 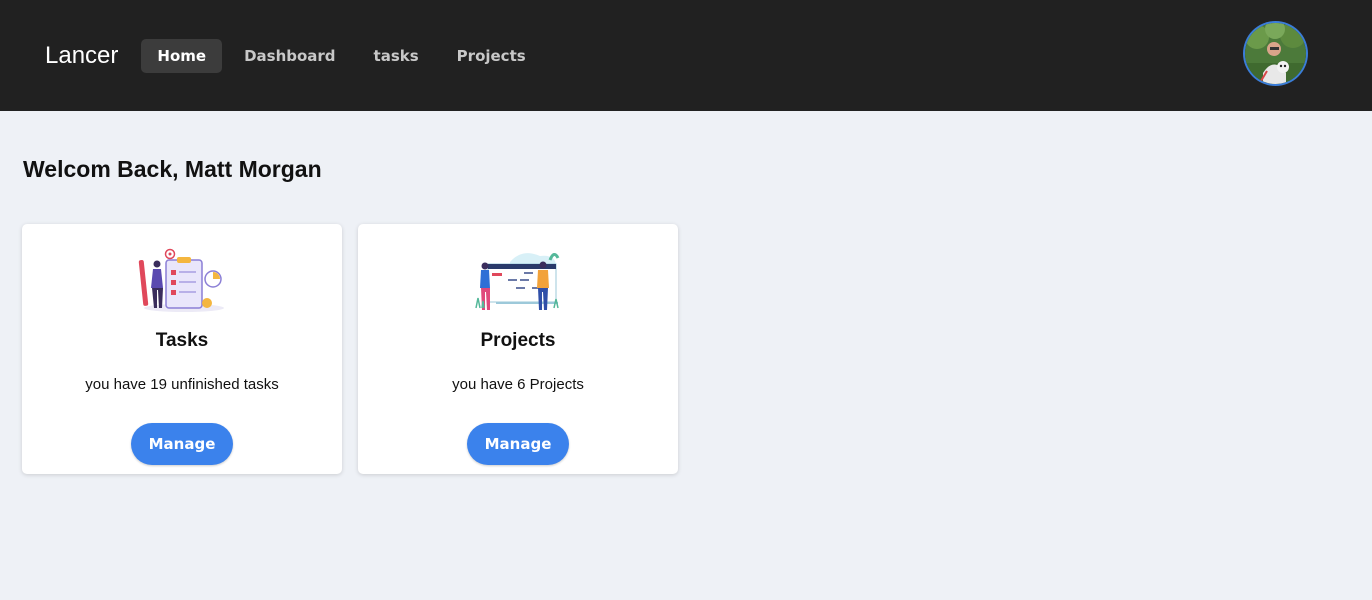 What do you see at coordinates (81, 56) in the screenshot?
I see `brand-logo: Lancer` at bounding box center [81, 56].